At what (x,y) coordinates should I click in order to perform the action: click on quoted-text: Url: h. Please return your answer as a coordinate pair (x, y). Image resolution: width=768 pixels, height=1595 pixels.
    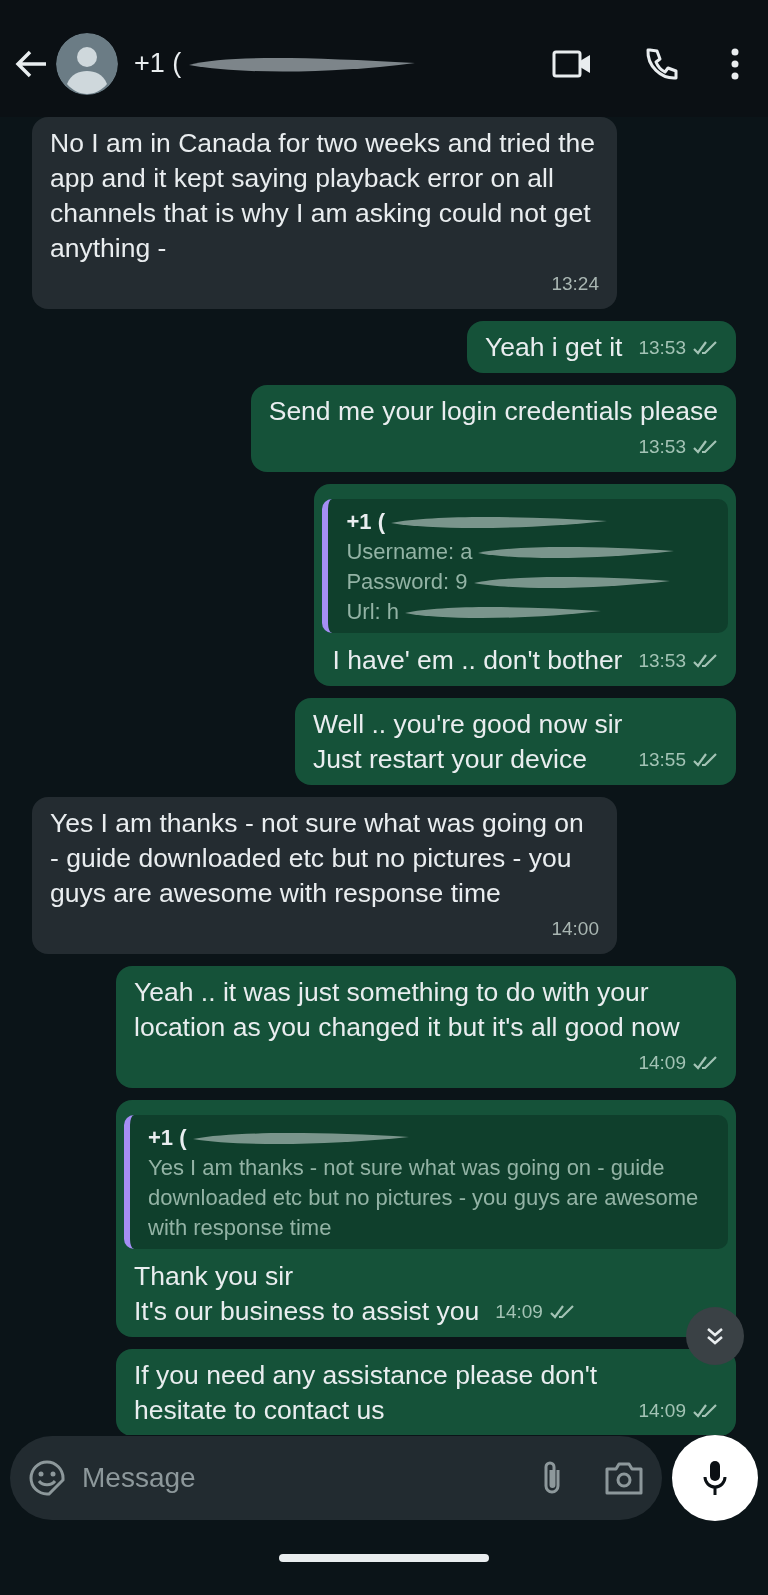
    Looking at the image, I should click on (372, 612).